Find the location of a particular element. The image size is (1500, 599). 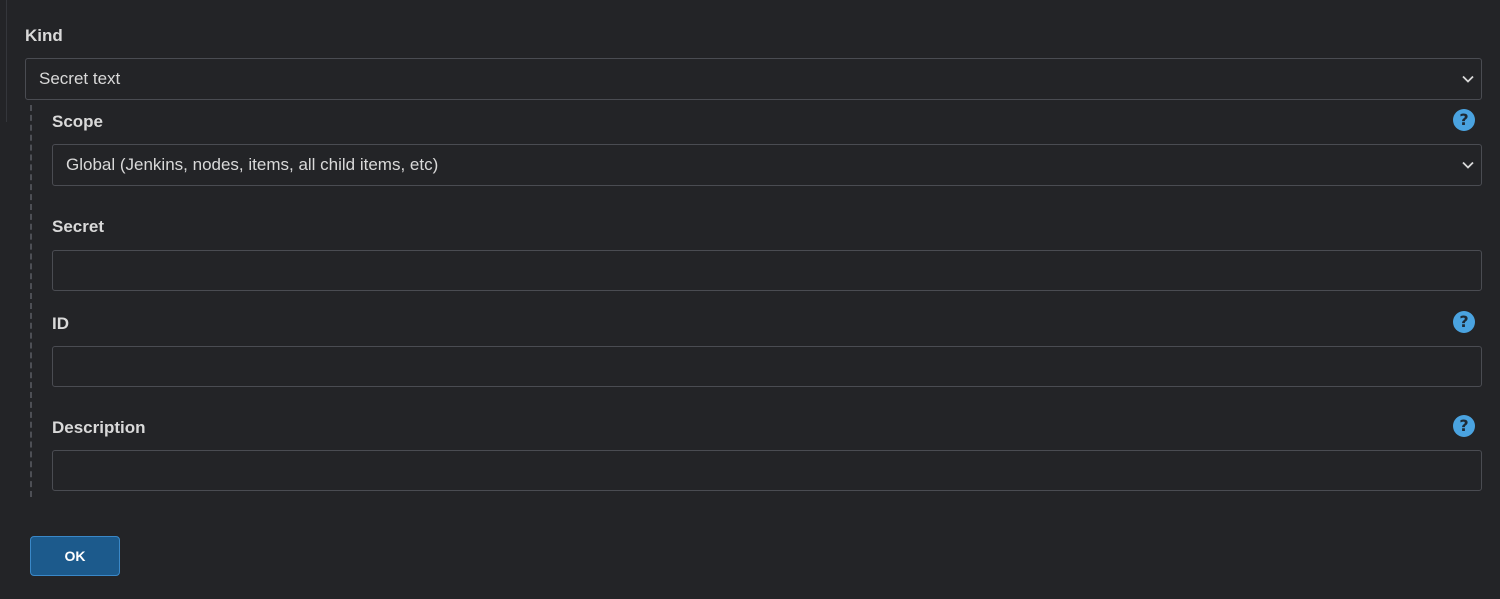

kind-label: Kind is located at coordinates (44, 35).